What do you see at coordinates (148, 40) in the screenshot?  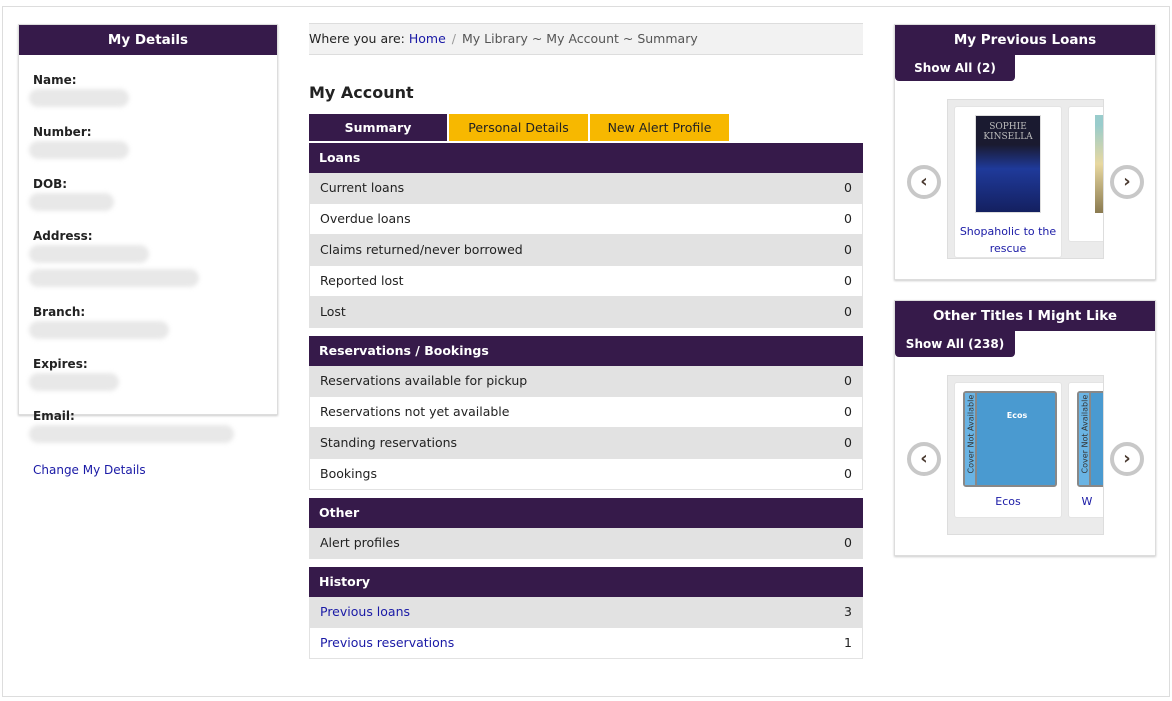 I see `my-details-title: My Details` at bounding box center [148, 40].